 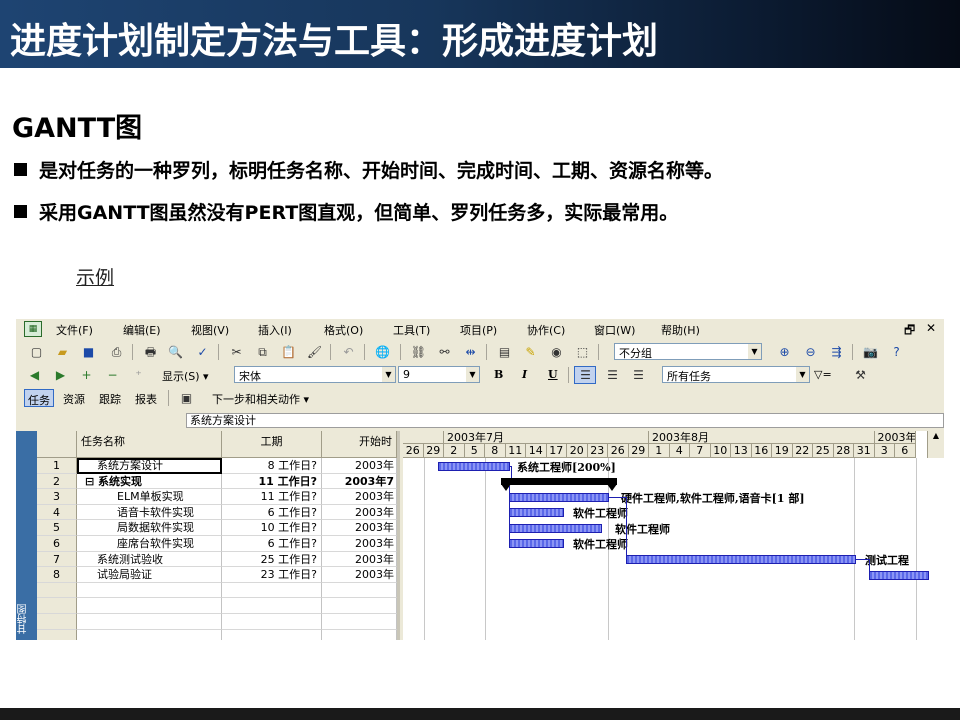 I want to click on bold-button: B, so click(x=498, y=374).